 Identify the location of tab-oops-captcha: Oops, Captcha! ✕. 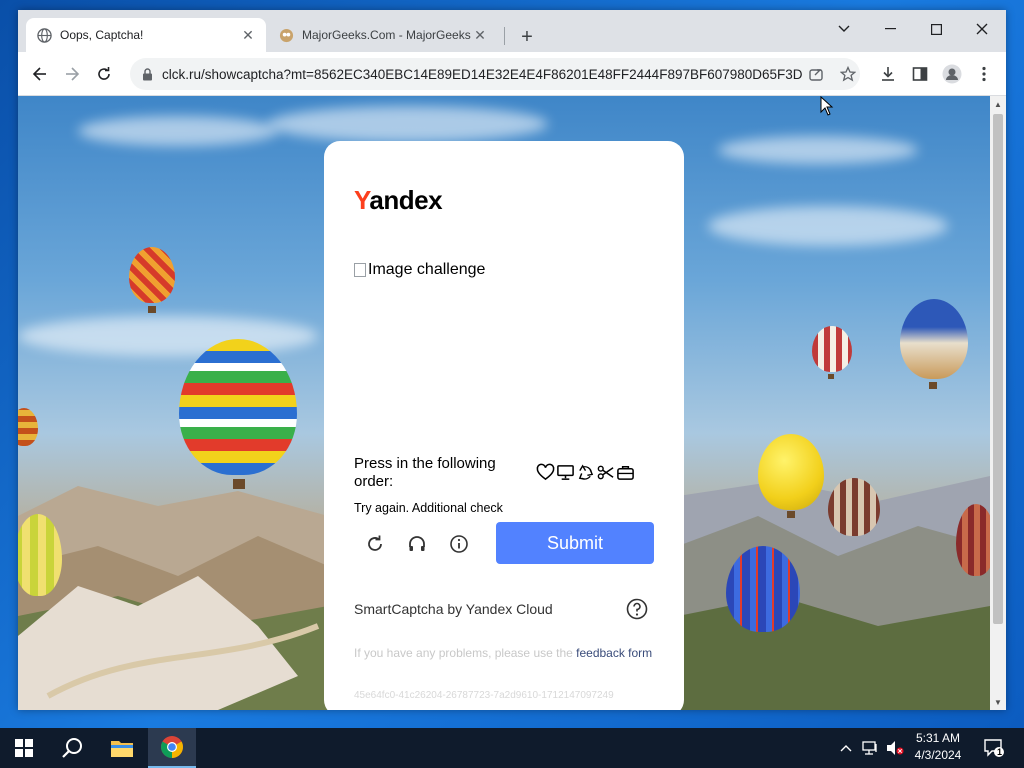
(146, 35).